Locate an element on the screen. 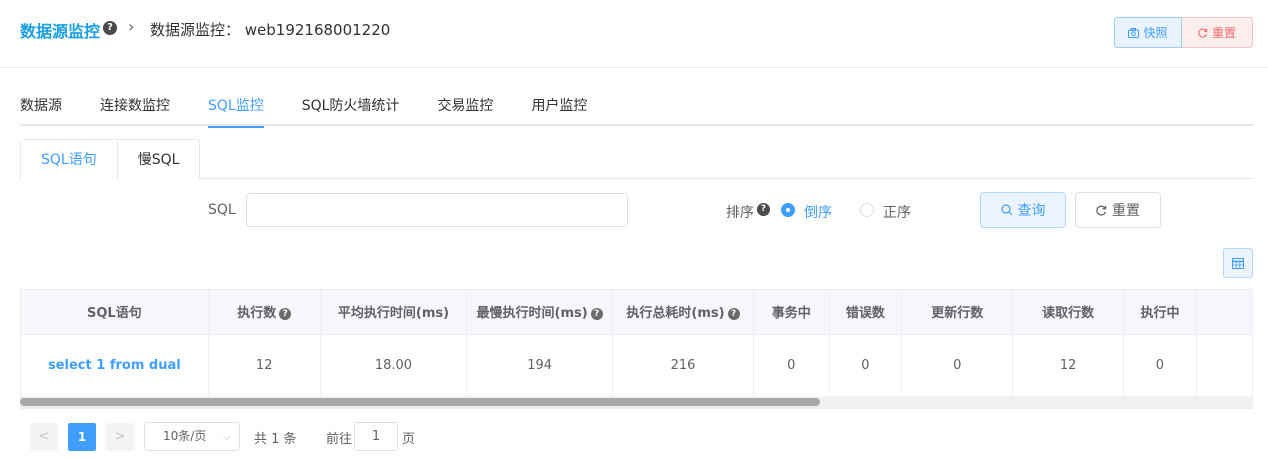 The image size is (1268, 459). column-header-overflow is located at coordinates (1224, 312).